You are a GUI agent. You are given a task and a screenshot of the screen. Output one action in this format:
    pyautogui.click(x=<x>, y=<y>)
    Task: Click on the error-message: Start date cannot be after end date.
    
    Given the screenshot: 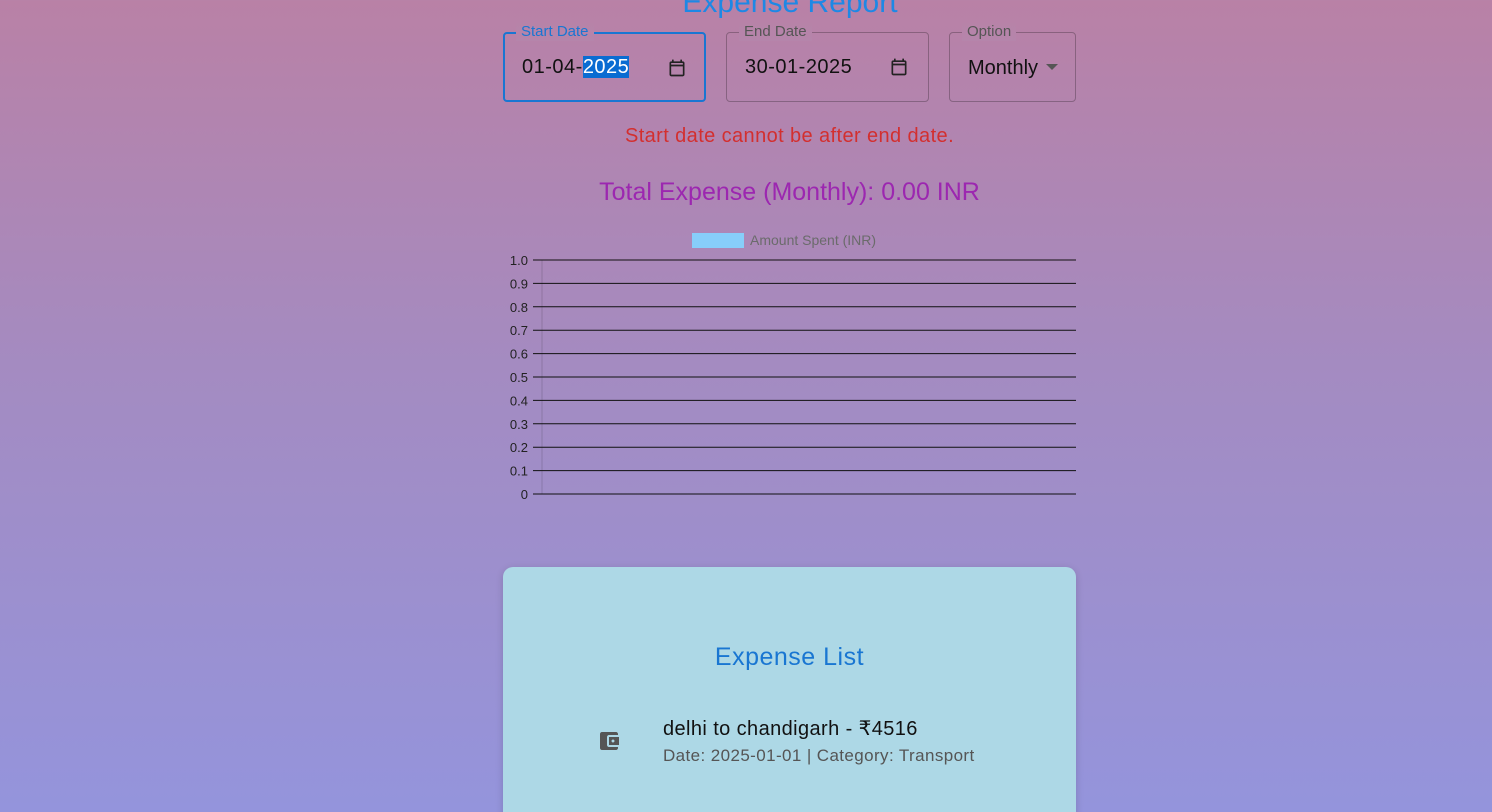 What is the action you would take?
    pyautogui.click(x=789, y=136)
    